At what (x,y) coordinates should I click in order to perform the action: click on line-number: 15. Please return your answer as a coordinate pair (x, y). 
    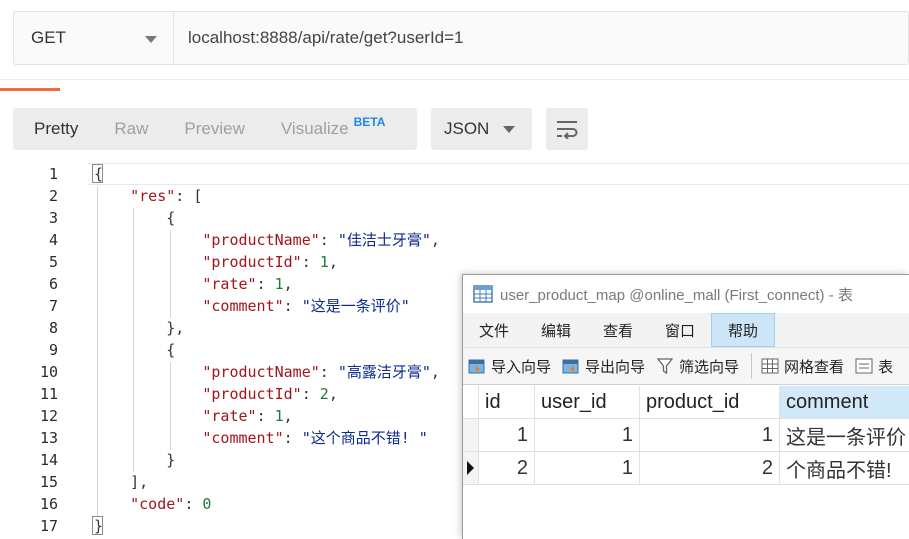
    Looking at the image, I should click on (48, 482).